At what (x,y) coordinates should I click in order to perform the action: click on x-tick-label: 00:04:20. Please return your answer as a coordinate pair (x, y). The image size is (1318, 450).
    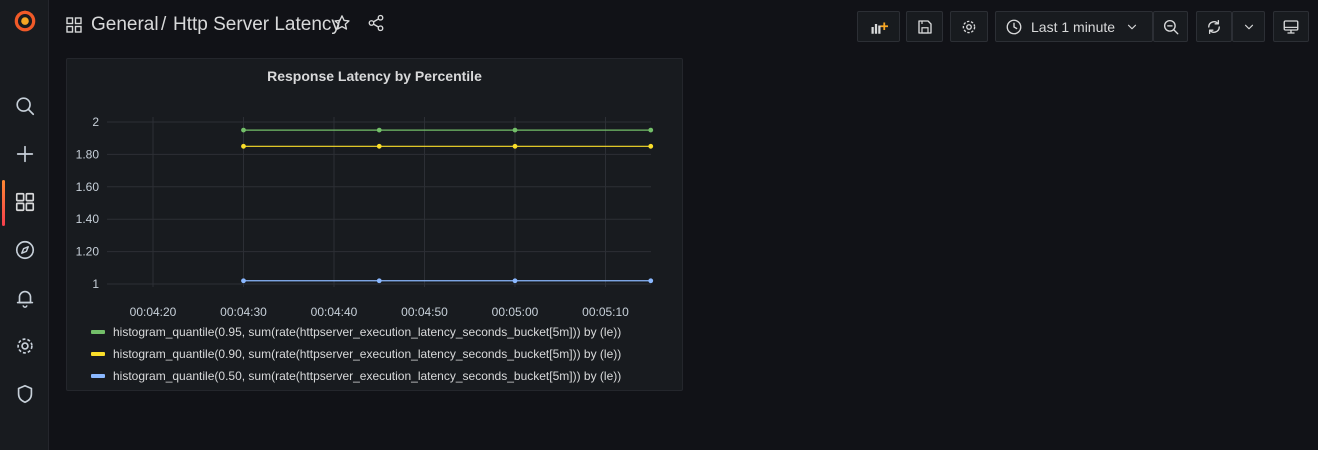
    Looking at the image, I should click on (153, 312).